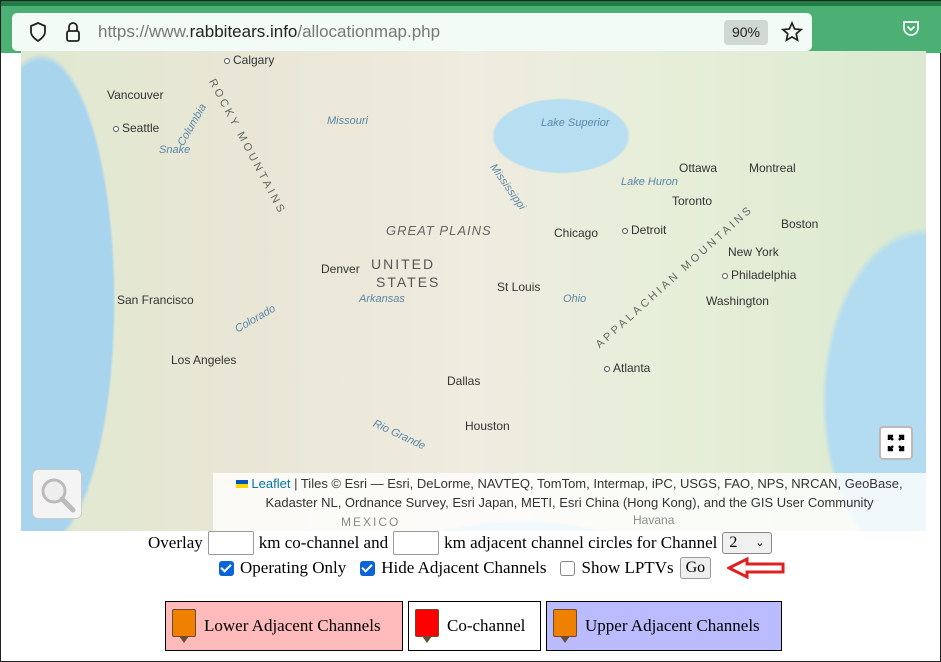 Image resolution: width=941 pixels, height=662 pixels. I want to click on legend-lower-adjacent: Lower Adjacent Channels, so click(284, 626).